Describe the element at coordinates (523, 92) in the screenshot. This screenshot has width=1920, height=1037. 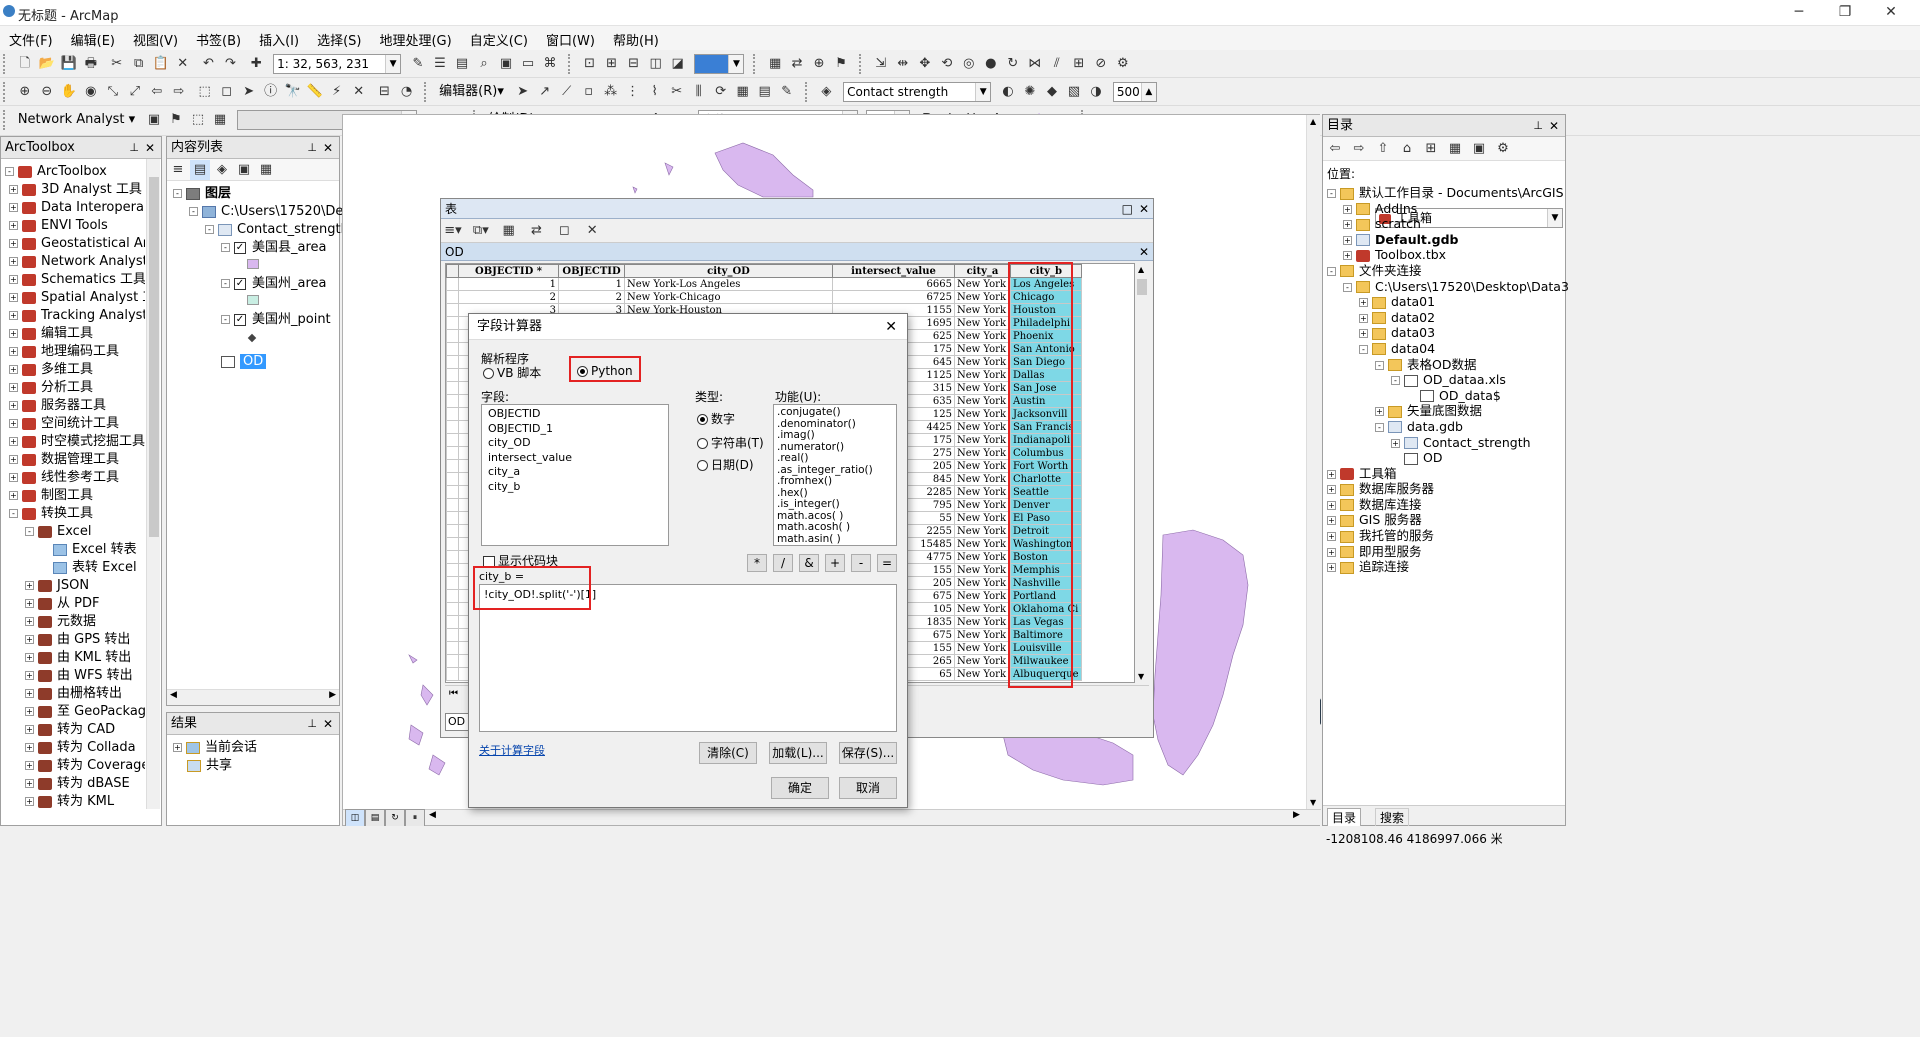
I see `edit-tool-icon: ➤` at that location.